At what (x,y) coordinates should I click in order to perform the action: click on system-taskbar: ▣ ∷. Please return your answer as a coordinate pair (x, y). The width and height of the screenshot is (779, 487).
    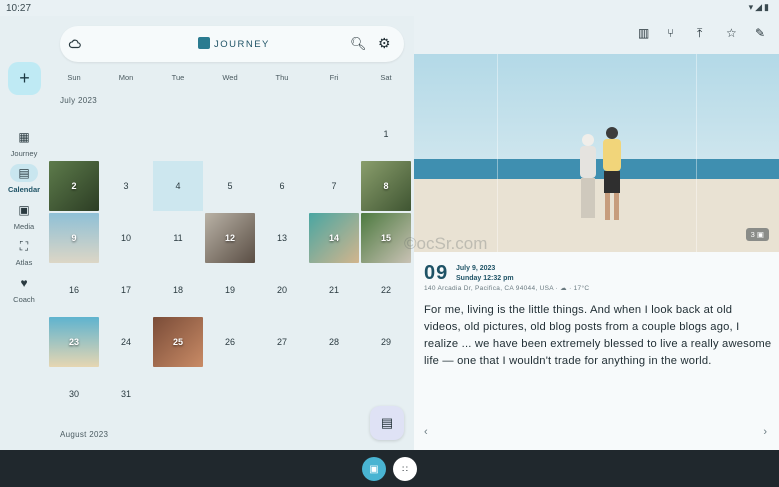
    Looking at the image, I should click on (389, 468).